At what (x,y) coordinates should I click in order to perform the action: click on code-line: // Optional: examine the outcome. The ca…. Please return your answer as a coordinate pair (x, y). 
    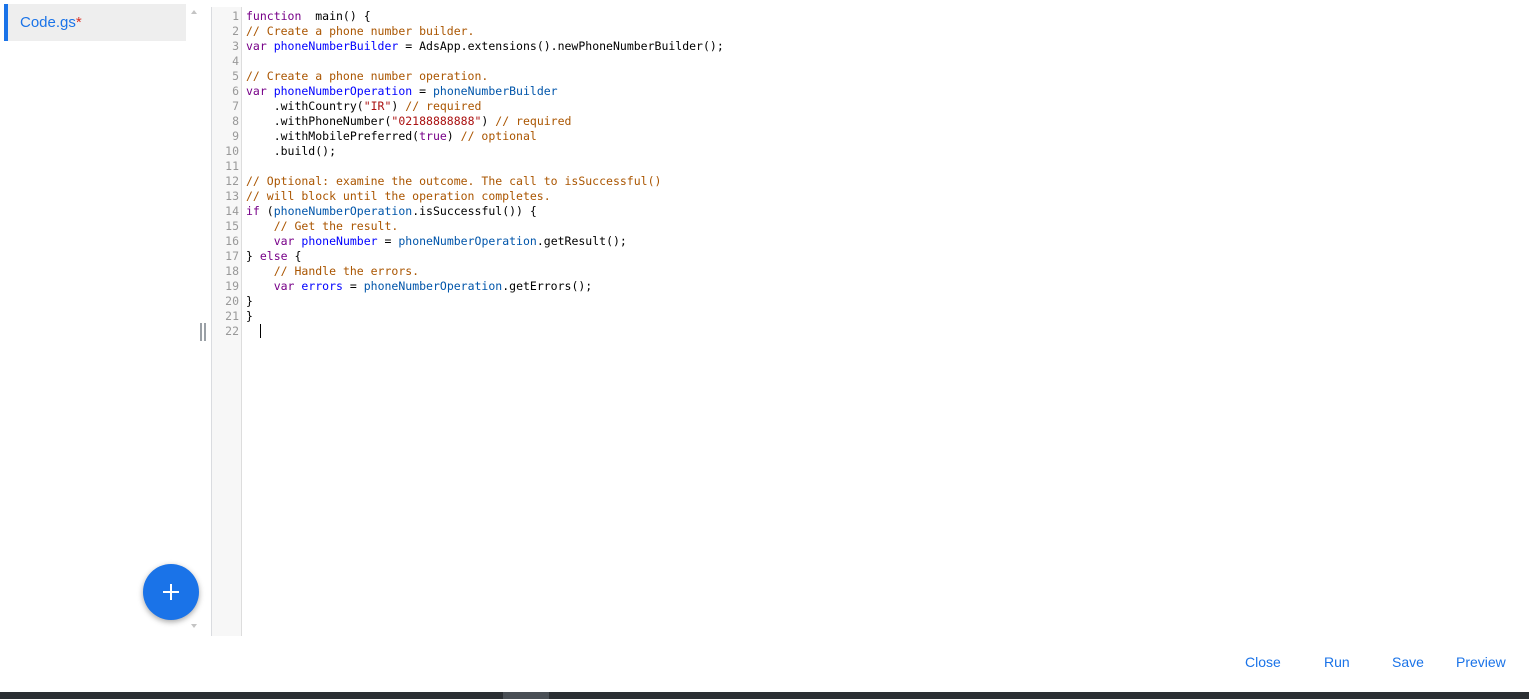
    Looking at the image, I should click on (485, 181).